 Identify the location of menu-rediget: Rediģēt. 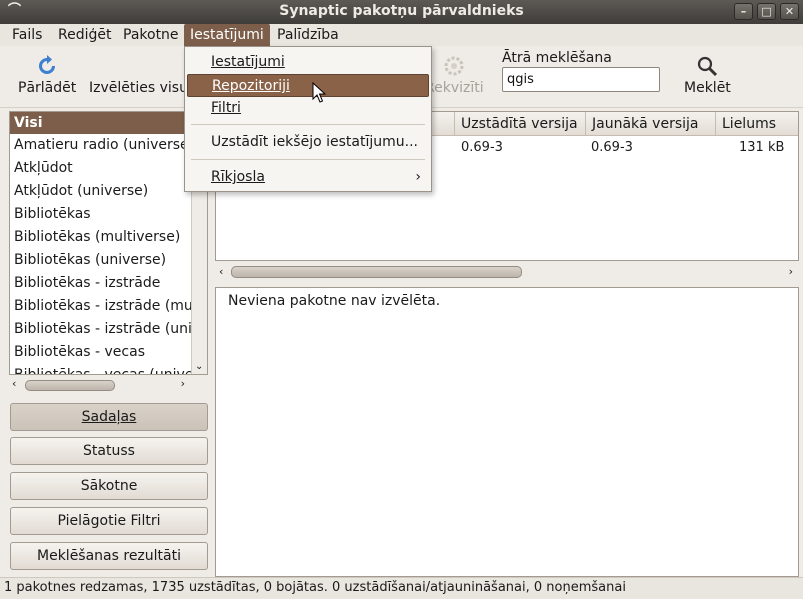
(84, 35).